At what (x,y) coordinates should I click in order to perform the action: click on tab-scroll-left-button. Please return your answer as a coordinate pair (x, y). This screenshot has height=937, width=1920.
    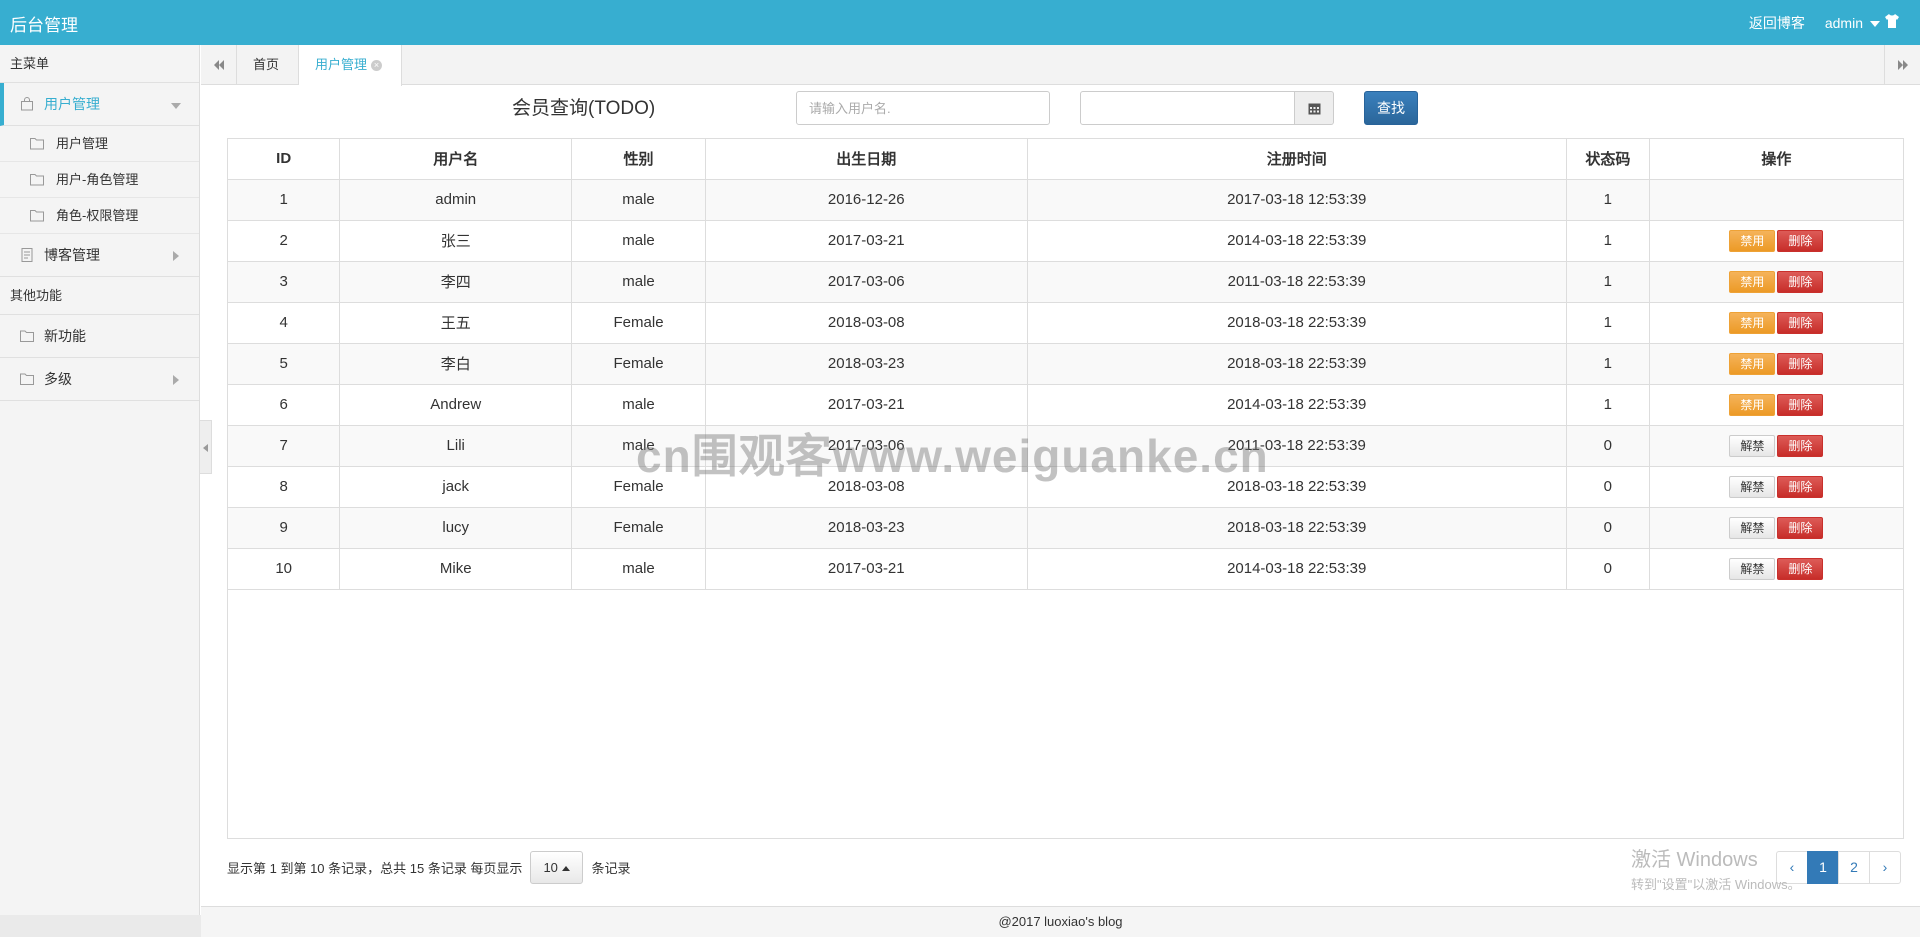
    Looking at the image, I should click on (219, 65).